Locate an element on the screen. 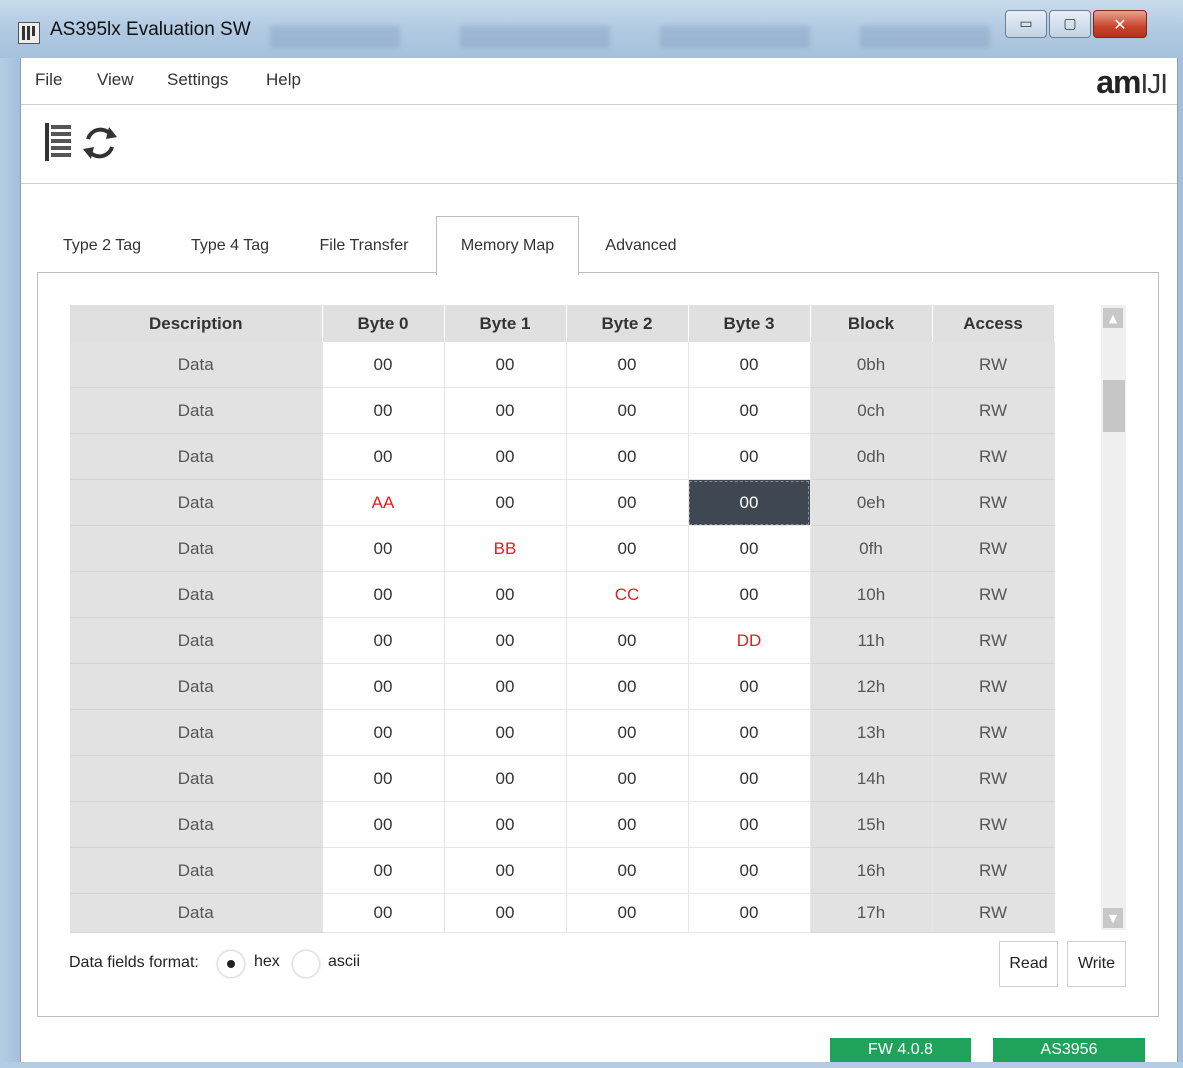 The width and height of the screenshot is (1183, 1068). menu-view: View is located at coordinates (115, 80).